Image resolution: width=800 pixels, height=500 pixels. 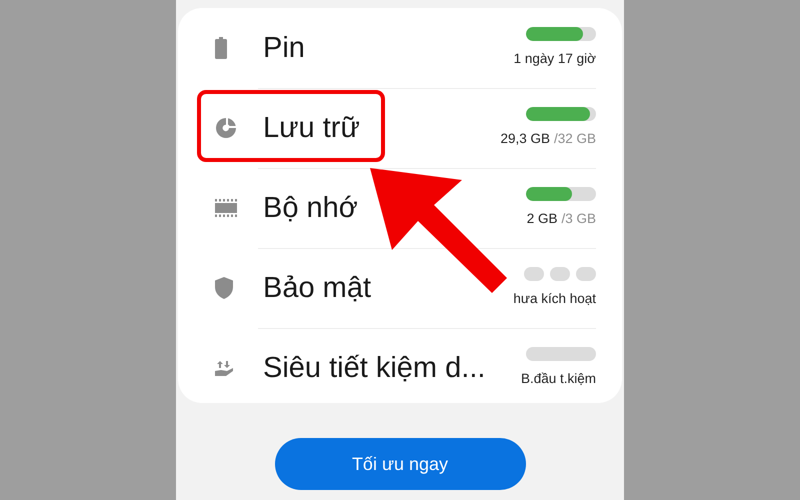 What do you see at coordinates (226, 208) in the screenshot?
I see `chip-icon` at bounding box center [226, 208].